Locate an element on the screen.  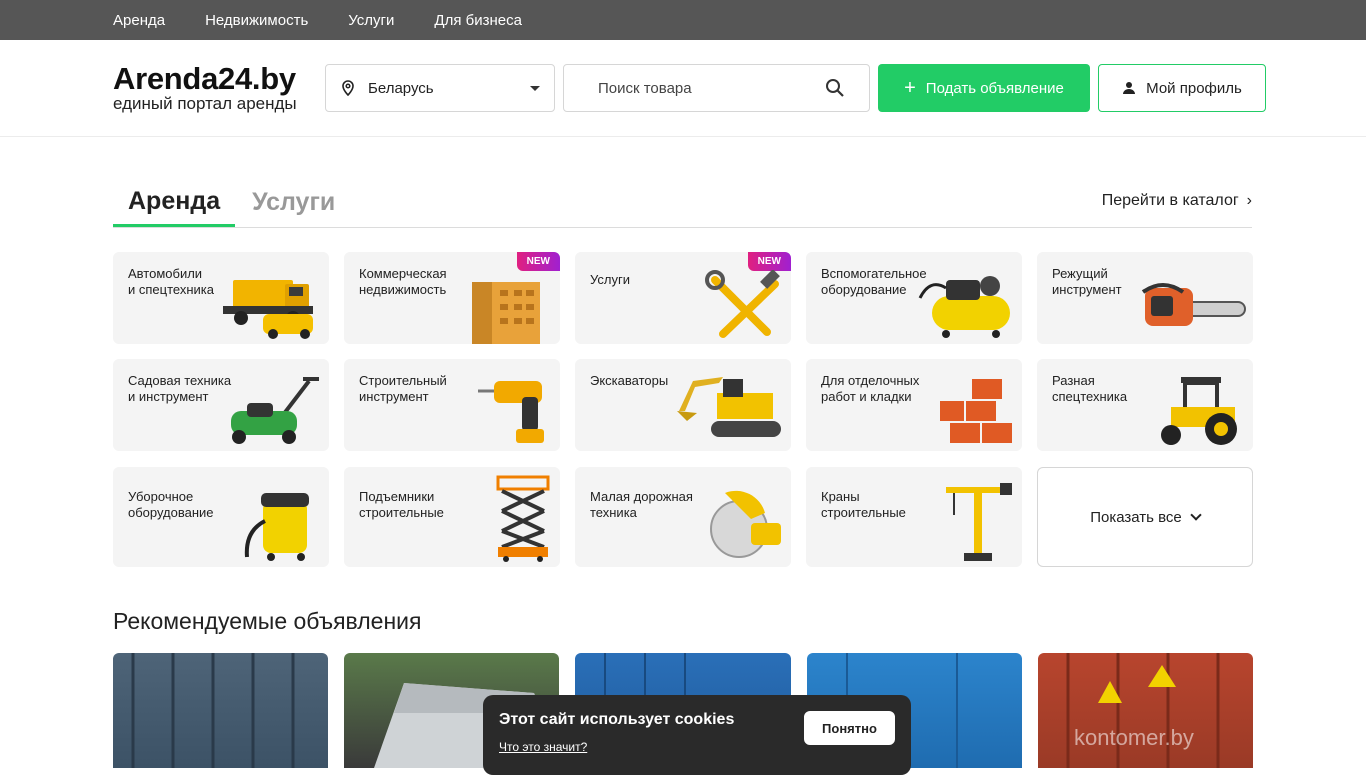
catalog-link: Перейти в каталог › is located at coordinates (1177, 201).